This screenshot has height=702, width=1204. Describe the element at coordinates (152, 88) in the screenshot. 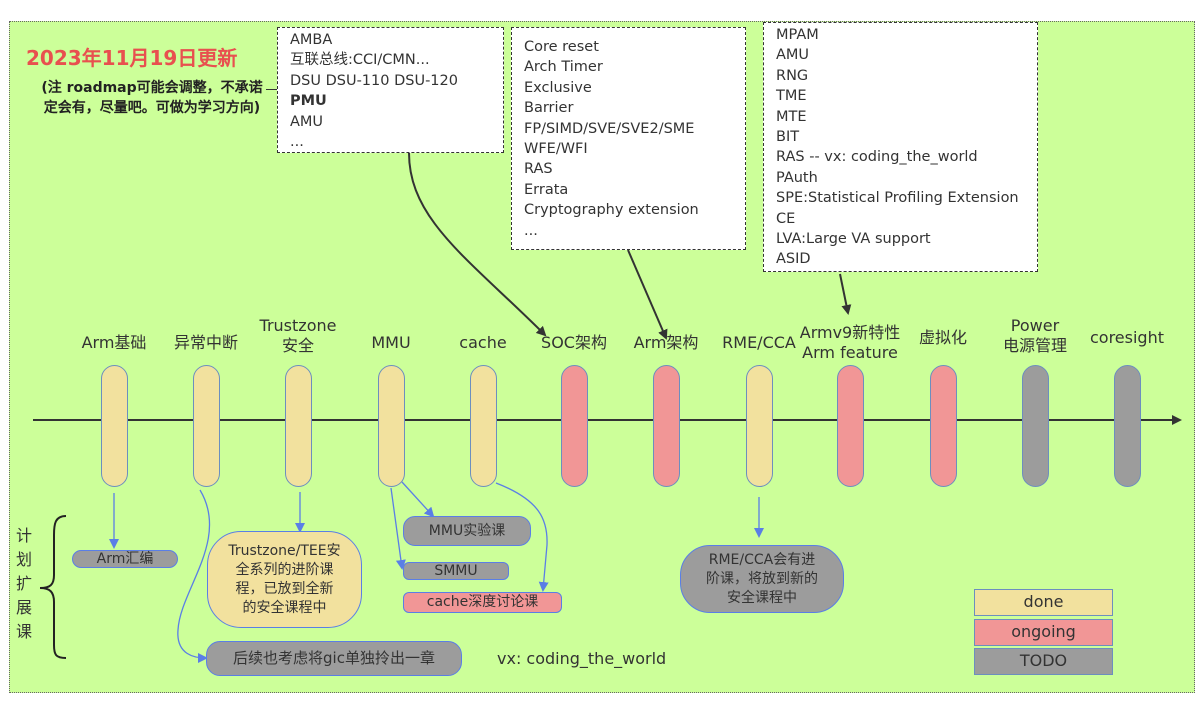

I see `note-line-1: (注 roadmap可能会调整，不承诺` at that location.